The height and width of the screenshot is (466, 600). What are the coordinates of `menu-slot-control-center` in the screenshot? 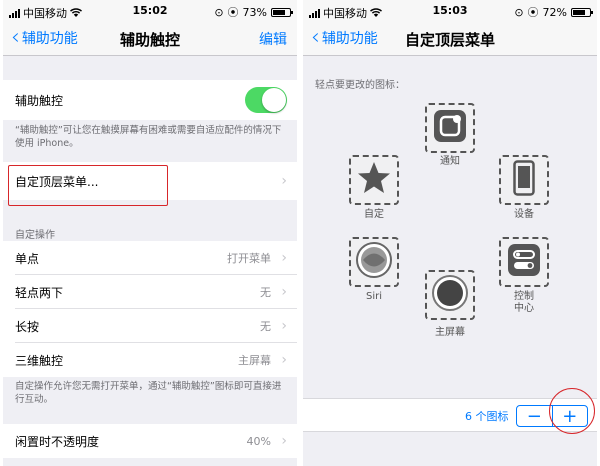 It's located at (524, 262).